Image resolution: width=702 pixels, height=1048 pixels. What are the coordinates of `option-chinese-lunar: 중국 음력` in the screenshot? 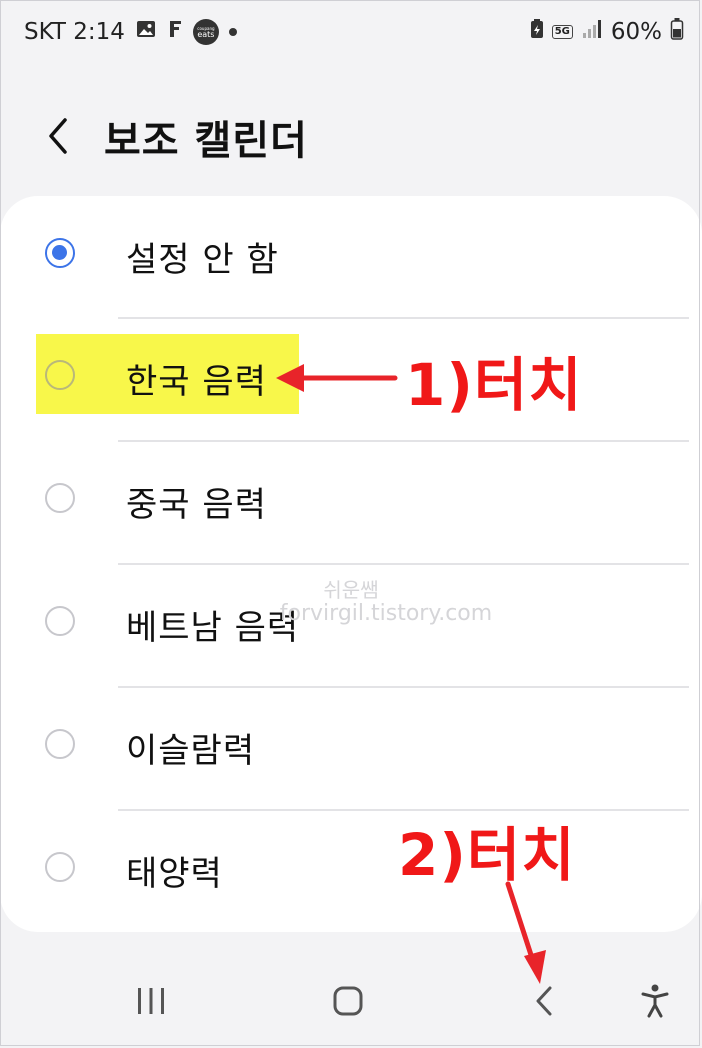 It's located at (351, 502).